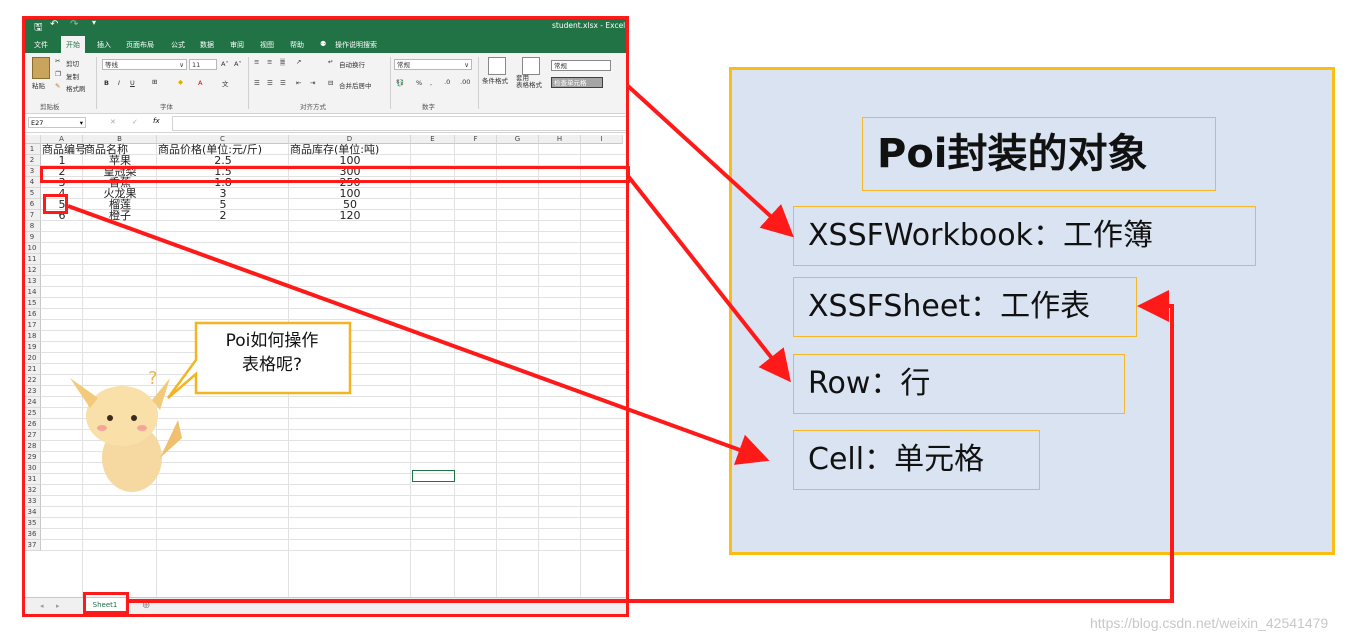 This screenshot has height=643, width=1370. I want to click on watermark: https://blog.csdn.net/weixin_42541479, so click(1209, 623).